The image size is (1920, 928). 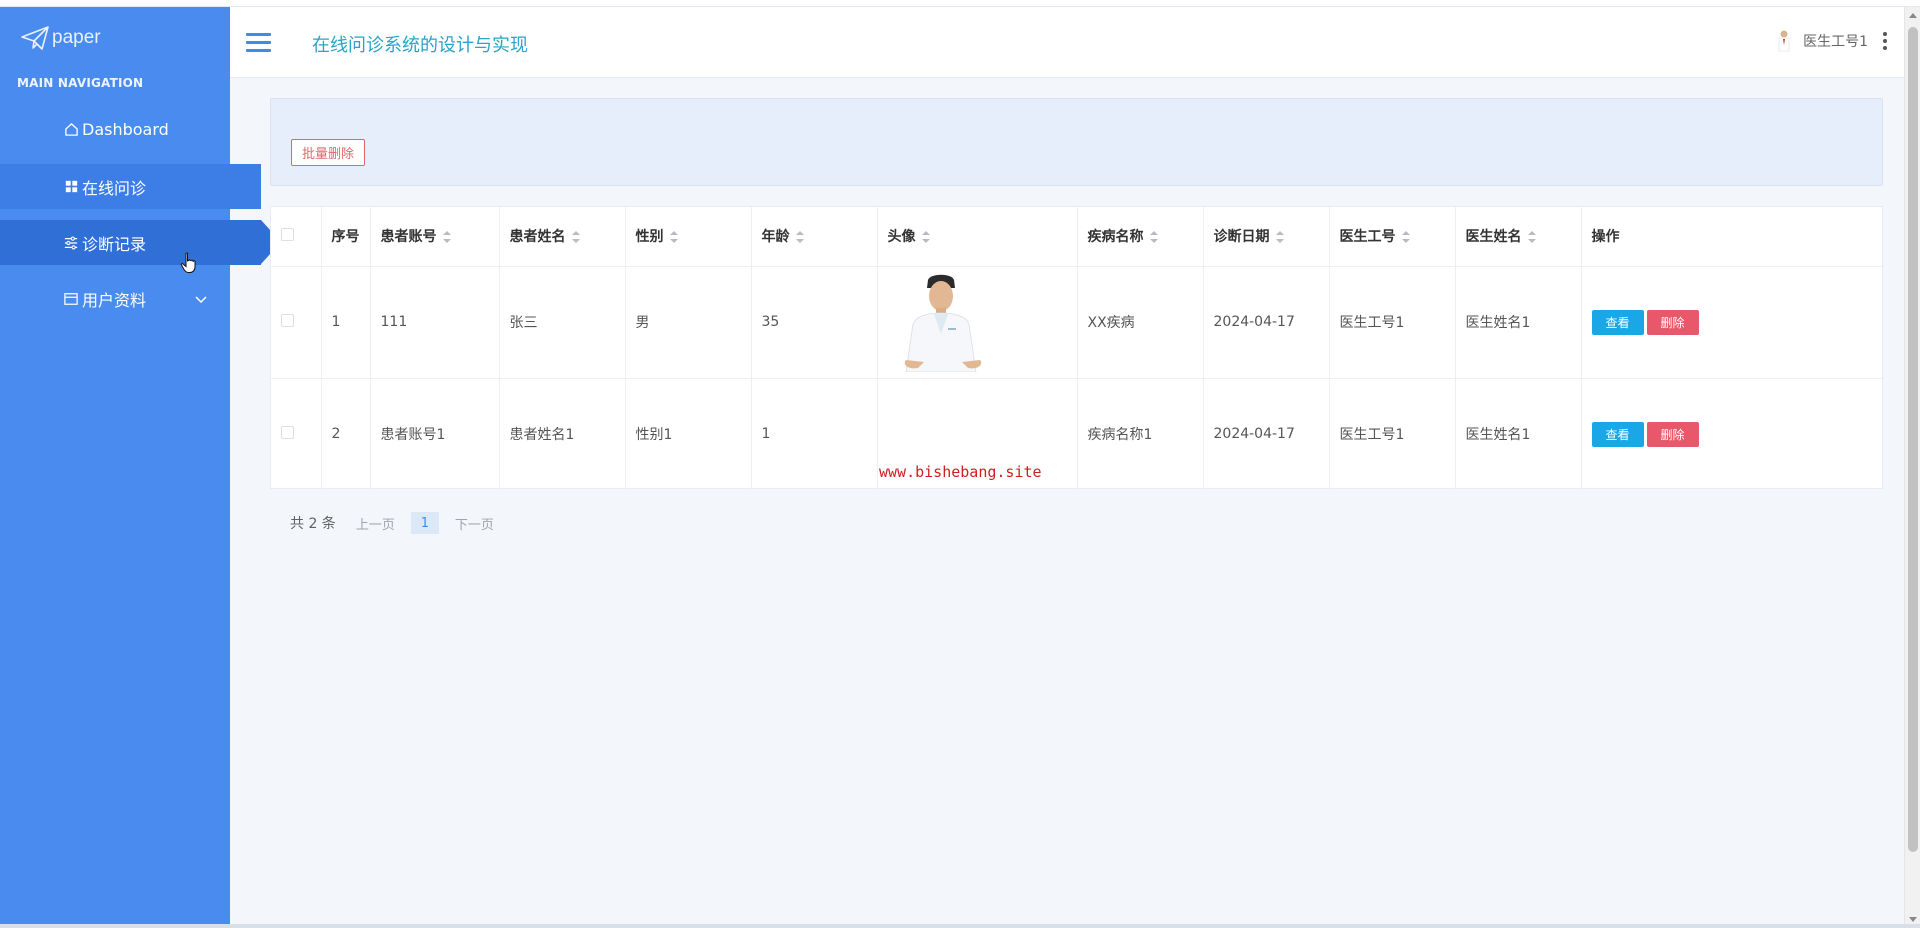 I want to click on column-header: 序号, so click(x=346, y=237).